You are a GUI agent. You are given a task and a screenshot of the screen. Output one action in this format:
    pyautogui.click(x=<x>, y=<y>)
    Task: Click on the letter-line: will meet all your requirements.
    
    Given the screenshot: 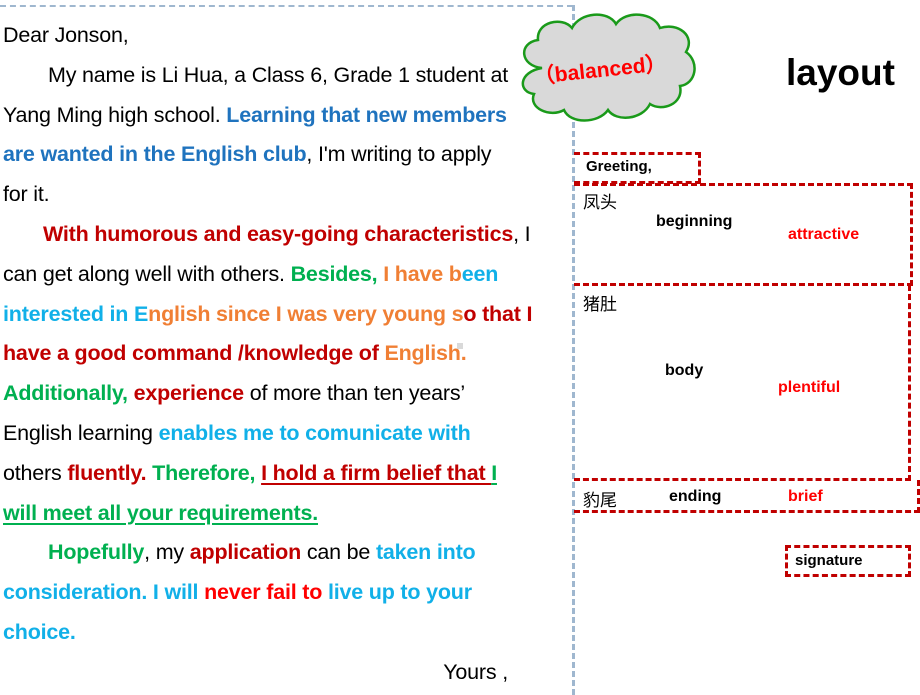 What is the action you would take?
    pyautogui.click(x=283, y=514)
    